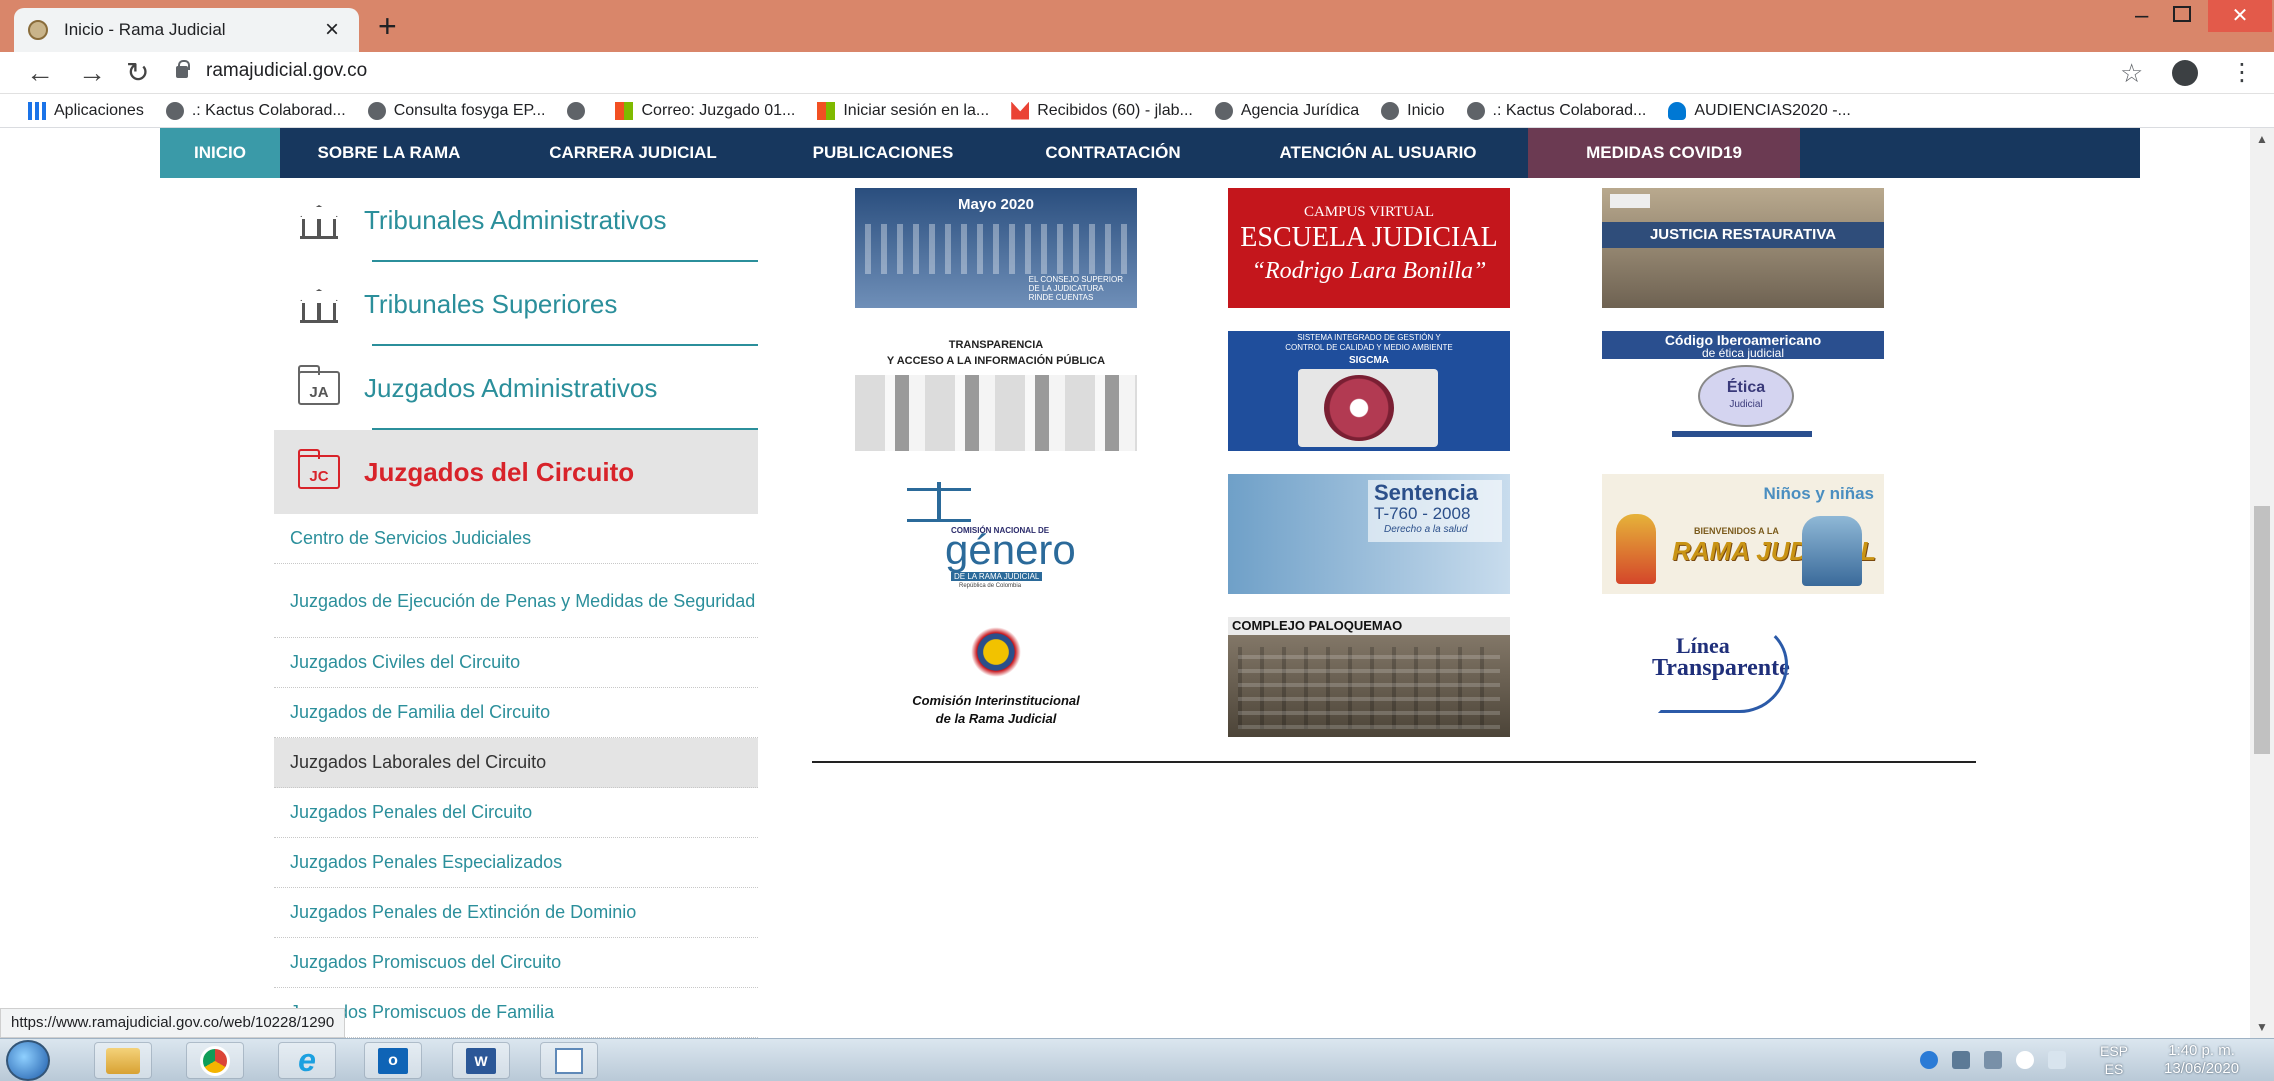  I want to click on address-bar: ramajudicial.gov.co, so click(286, 71).